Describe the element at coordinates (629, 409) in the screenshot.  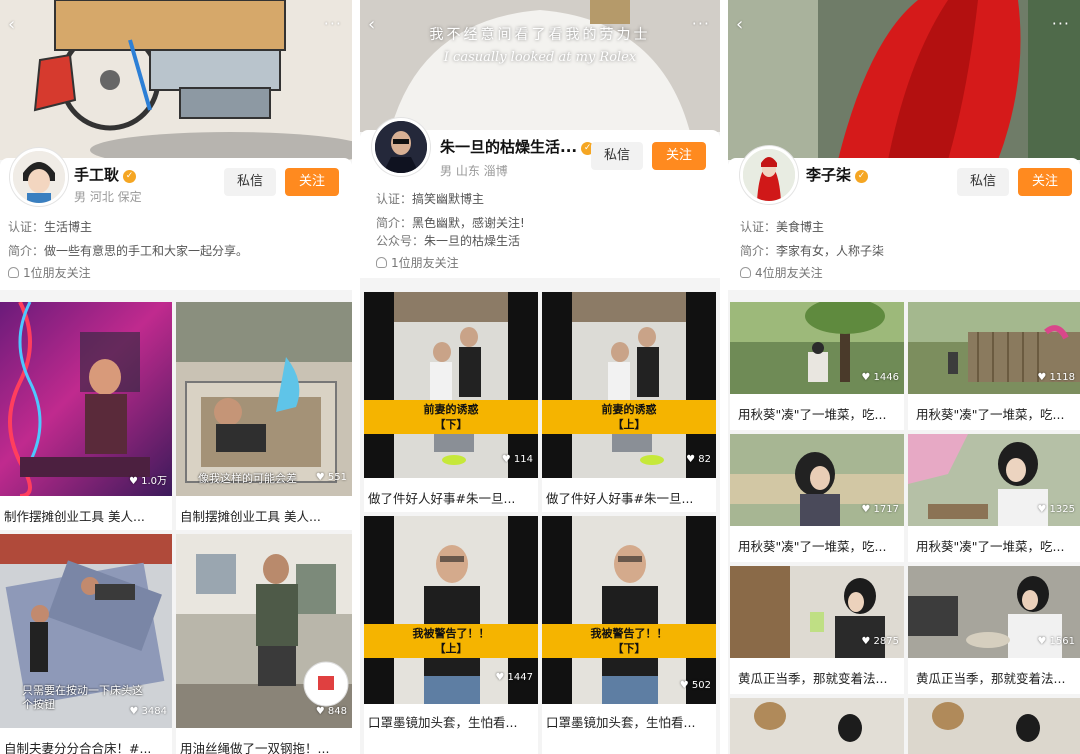
I see `tag-title: 前妻的诱惑` at that location.